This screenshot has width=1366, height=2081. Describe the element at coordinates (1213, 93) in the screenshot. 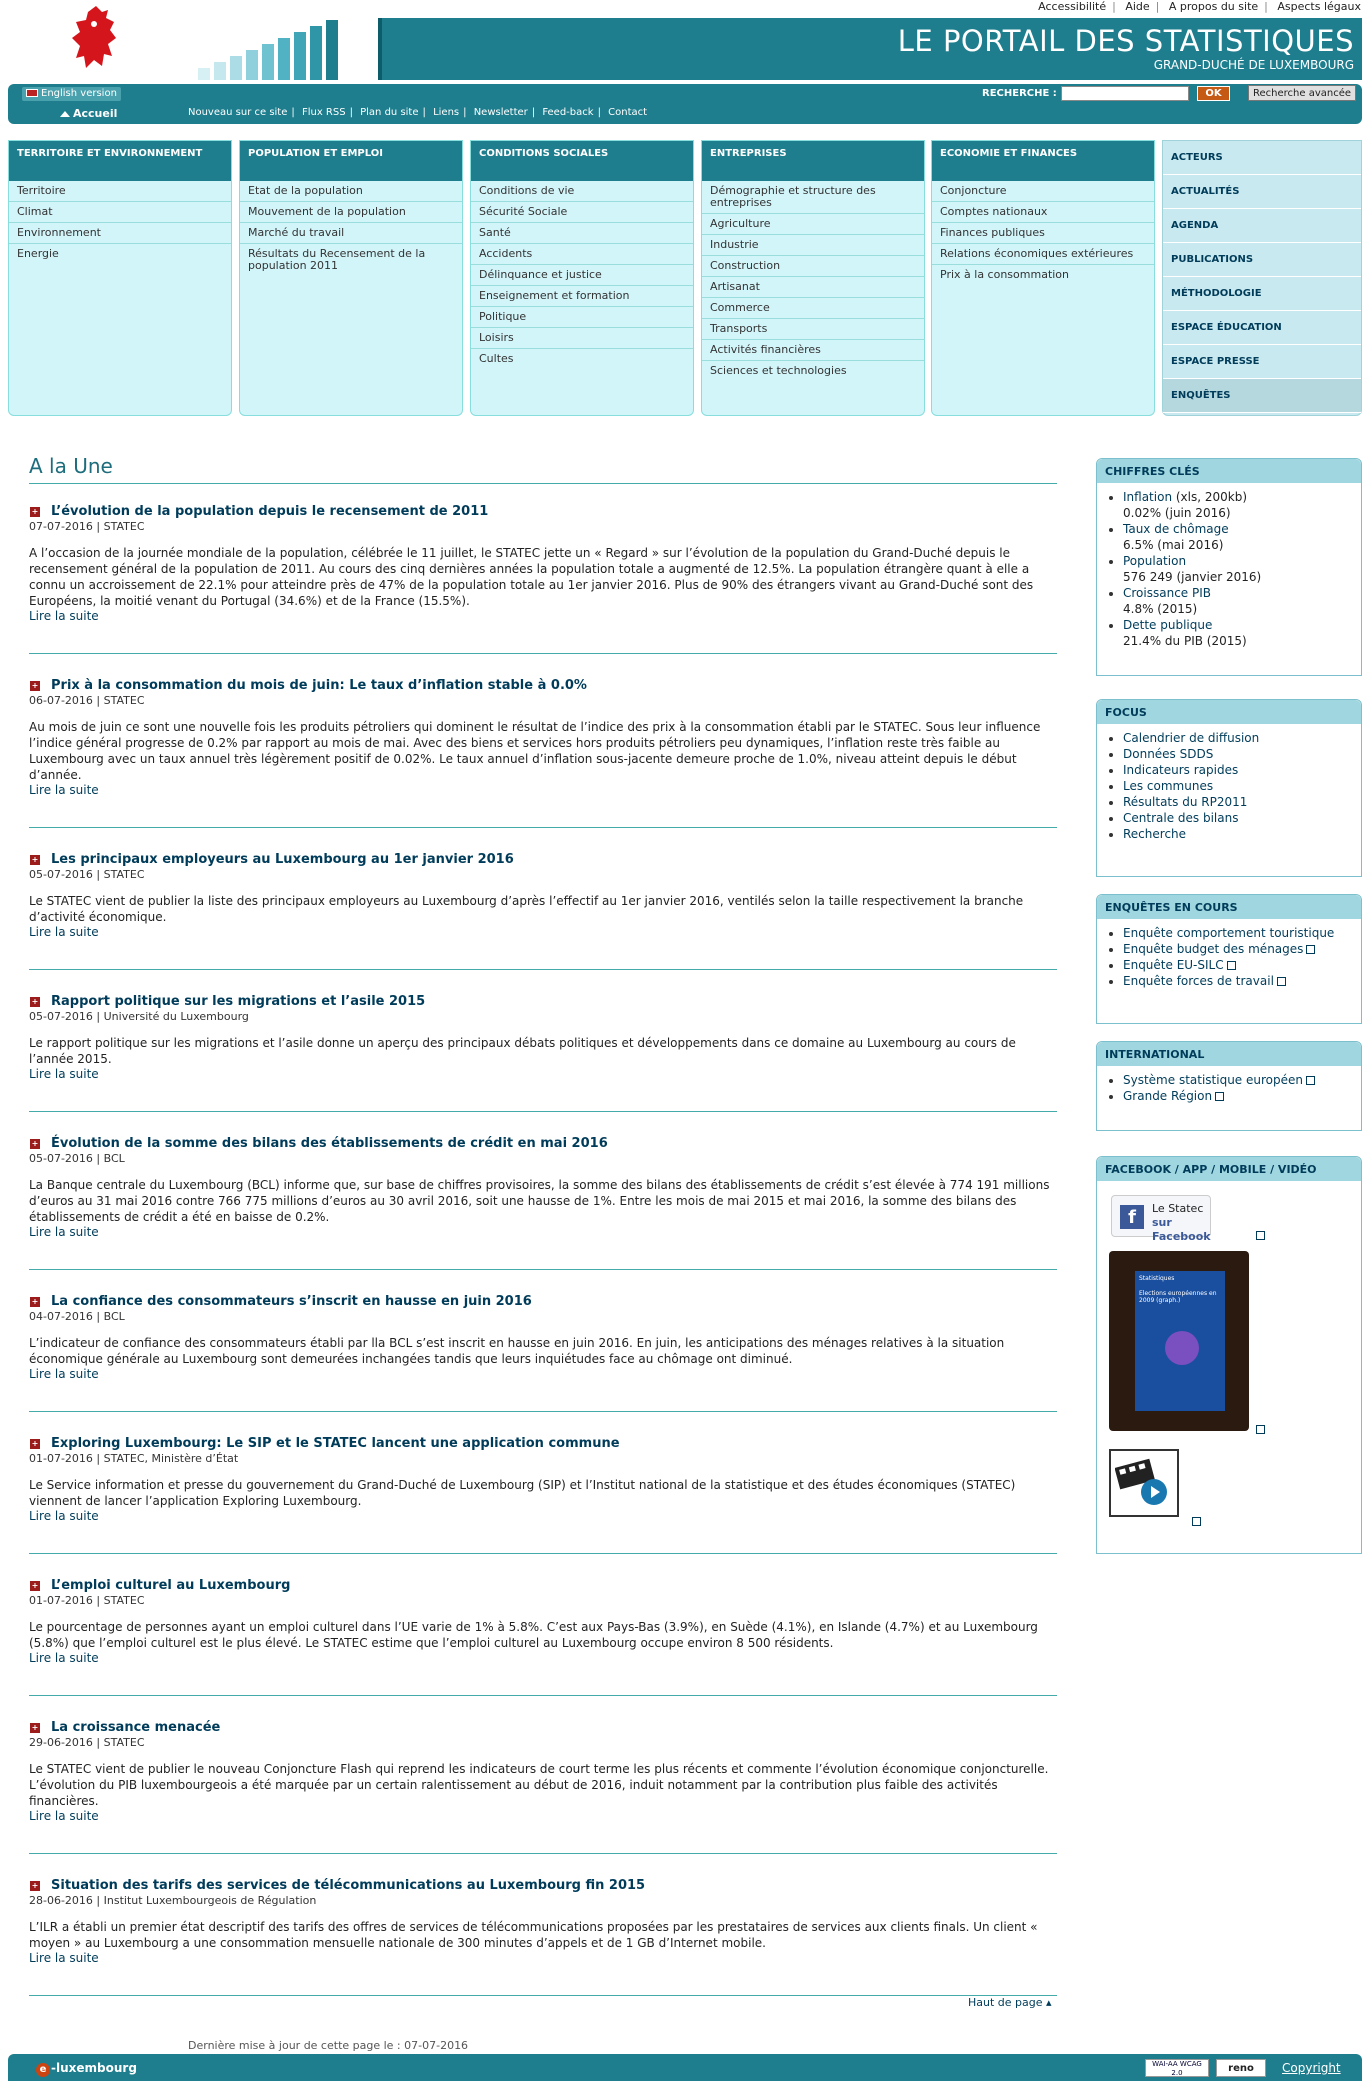

I see `search-ok-button: OK` at that location.